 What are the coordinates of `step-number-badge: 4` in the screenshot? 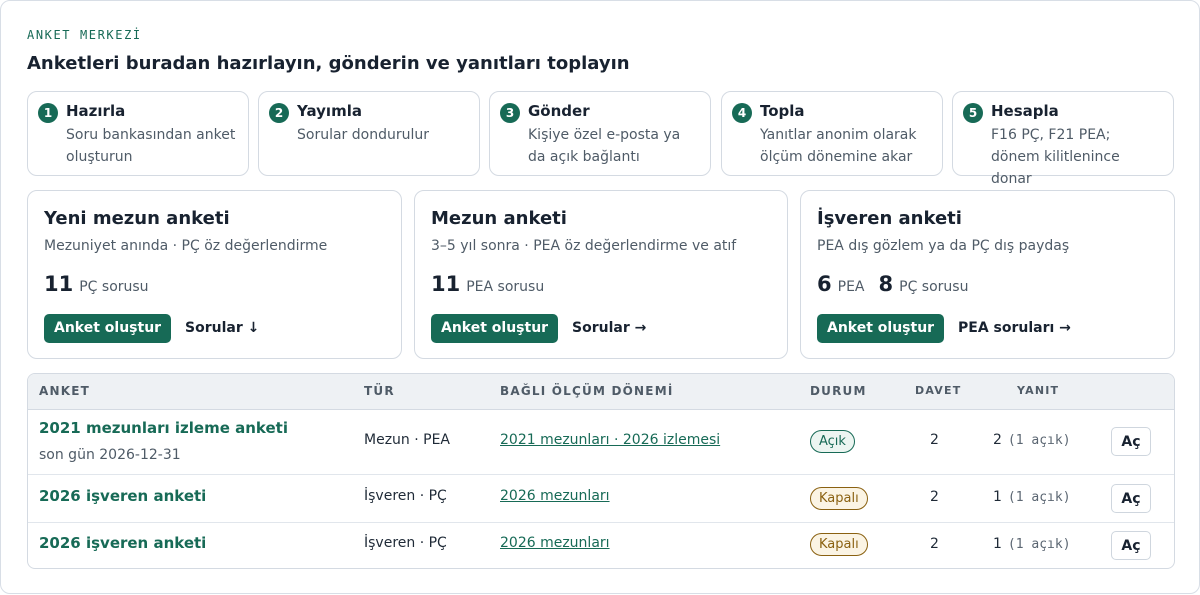 It's located at (742, 113).